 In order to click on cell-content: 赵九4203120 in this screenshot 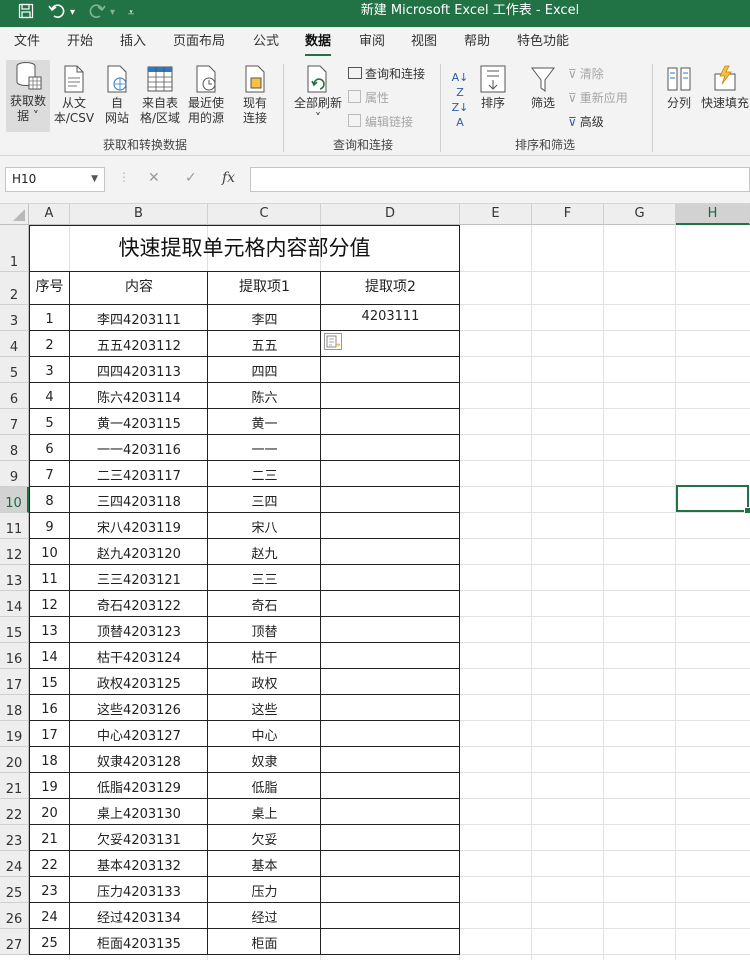, I will do `click(139, 552)`.